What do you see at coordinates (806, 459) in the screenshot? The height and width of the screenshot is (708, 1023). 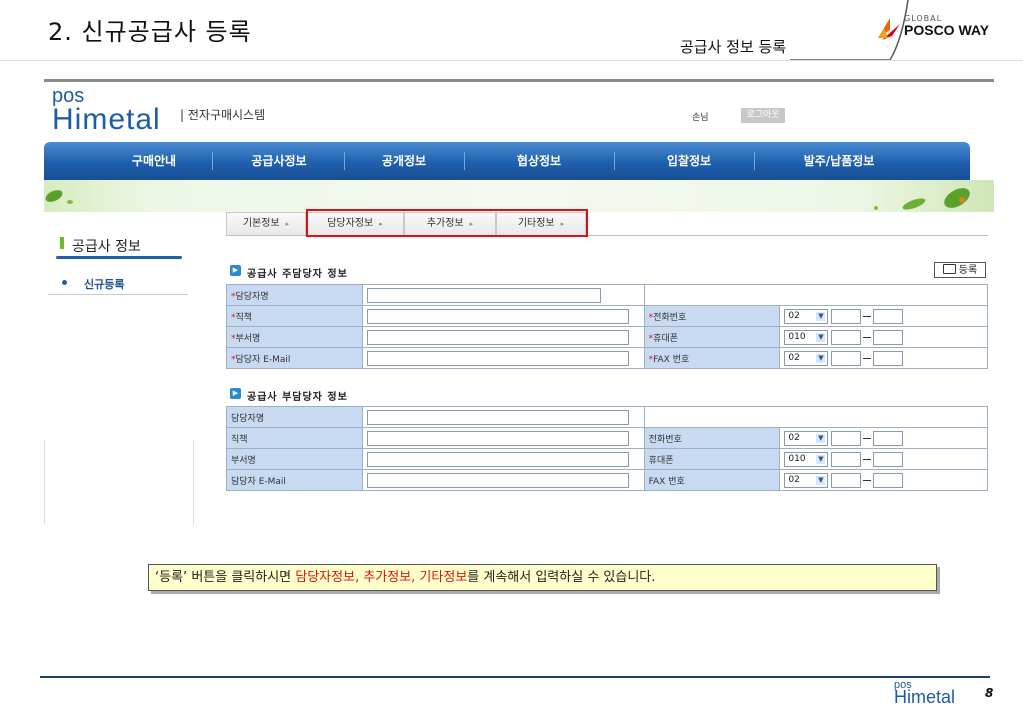 I see `secondary-mobile-prefix-select: 010 ▼` at bounding box center [806, 459].